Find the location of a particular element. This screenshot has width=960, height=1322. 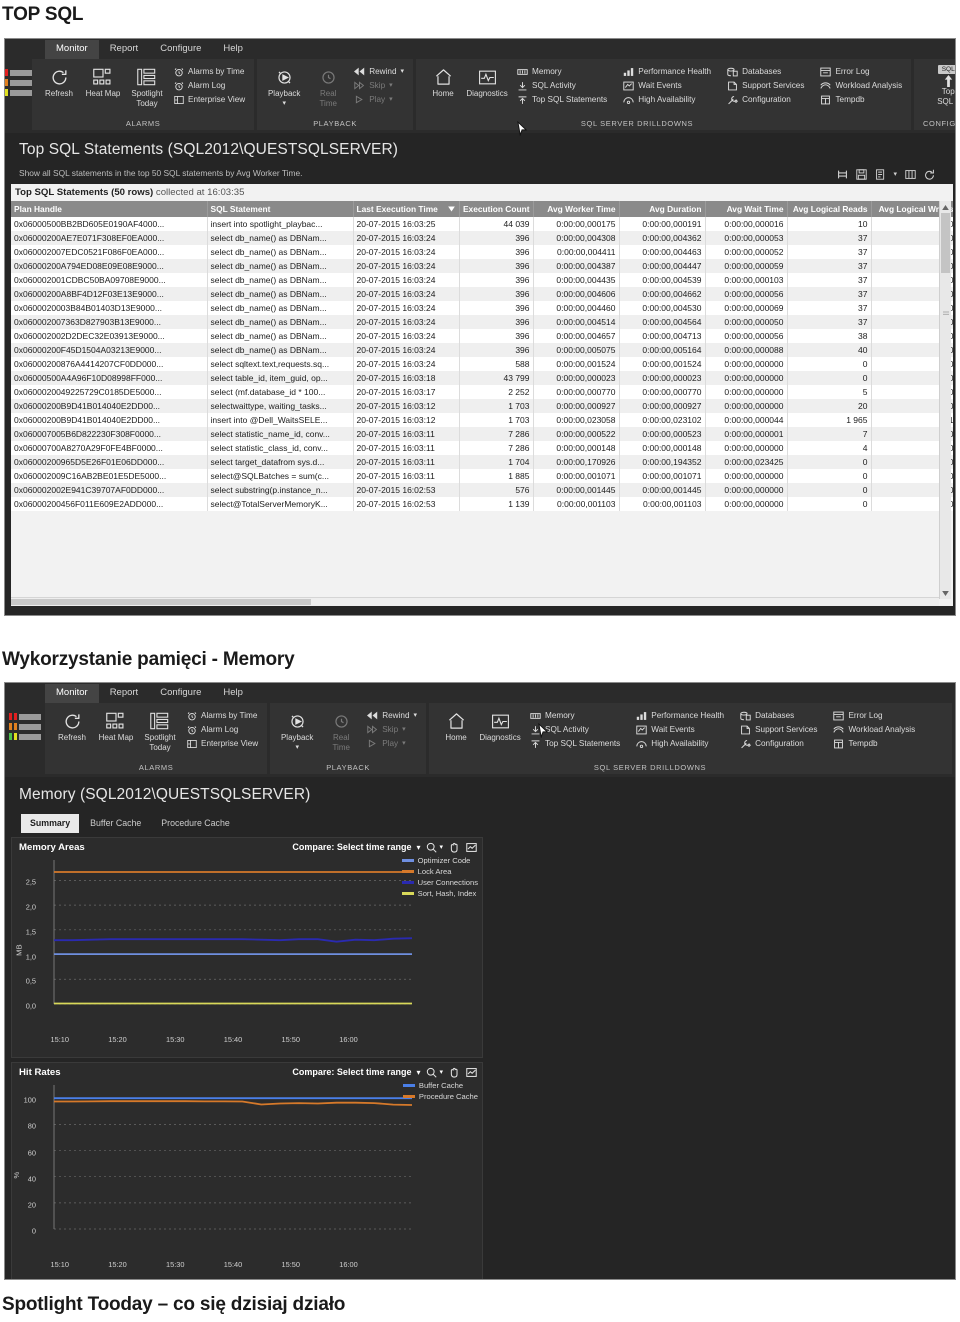

legend-item: Sort, Hash, Index is located at coordinates (439, 893).